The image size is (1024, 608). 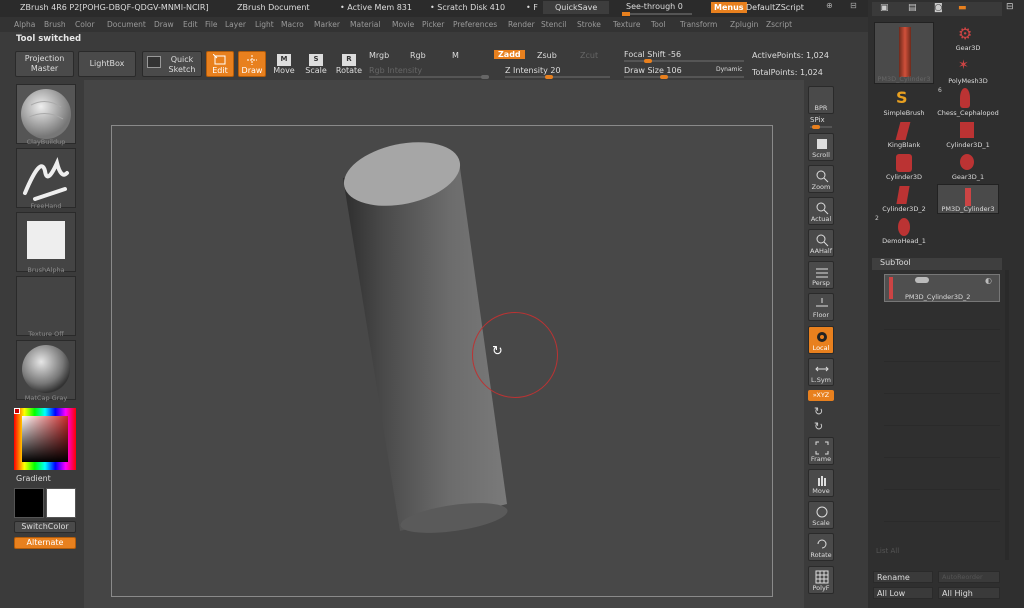 What do you see at coordinates (553, 24) in the screenshot?
I see `menu-stencil: Stencil` at bounding box center [553, 24].